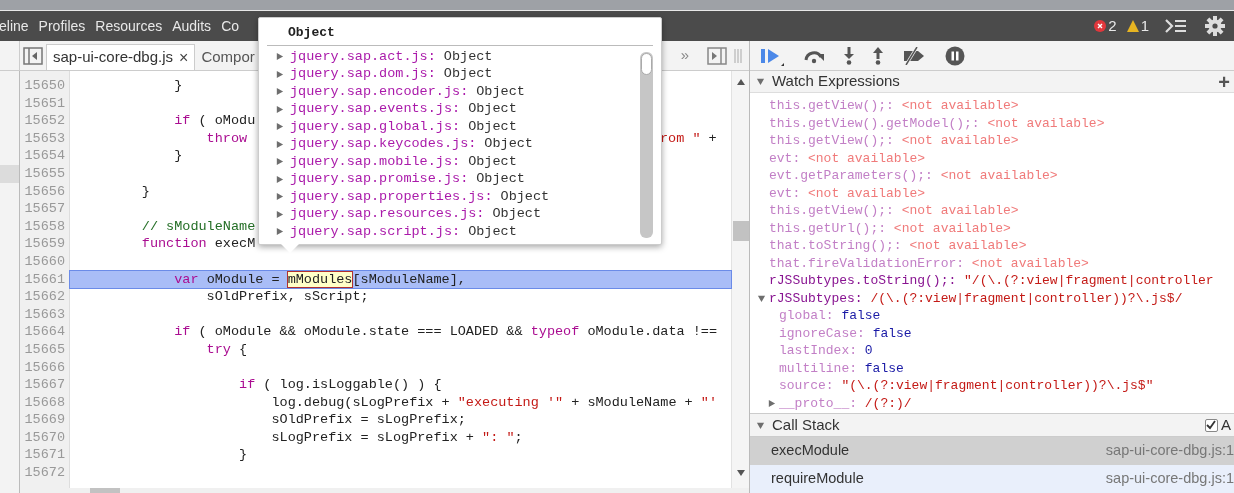 The image size is (1234, 493). I want to click on step-into-icon, so click(849, 55).